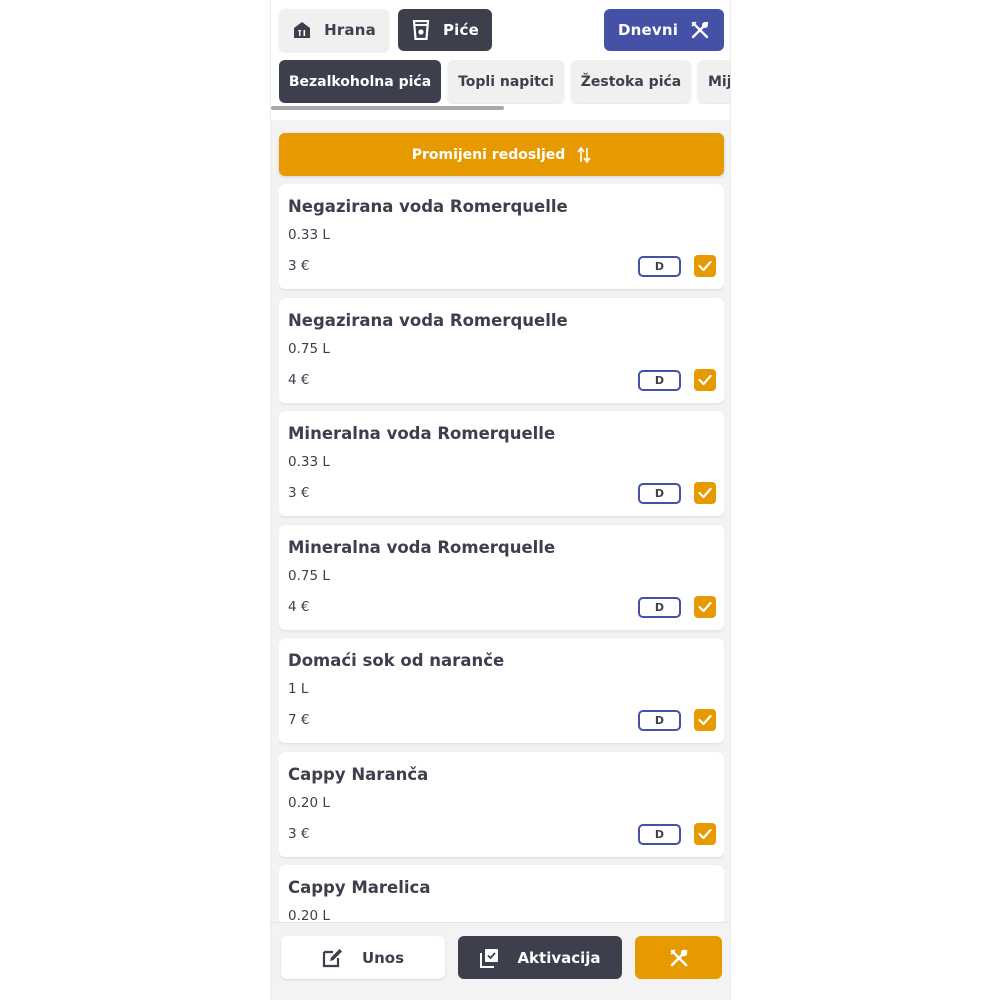 The image size is (1000, 1000). What do you see at coordinates (501, 690) in the screenshot?
I see `list-item: Domaći sok od naranče 1 L 7 € D` at bounding box center [501, 690].